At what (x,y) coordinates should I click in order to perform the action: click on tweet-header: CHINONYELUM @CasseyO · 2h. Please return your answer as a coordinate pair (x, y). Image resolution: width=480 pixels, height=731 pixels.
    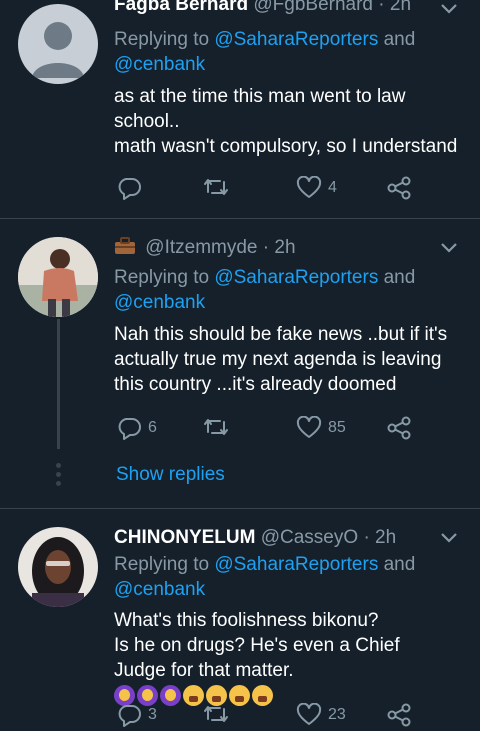
    Looking at the image, I should click on (255, 537).